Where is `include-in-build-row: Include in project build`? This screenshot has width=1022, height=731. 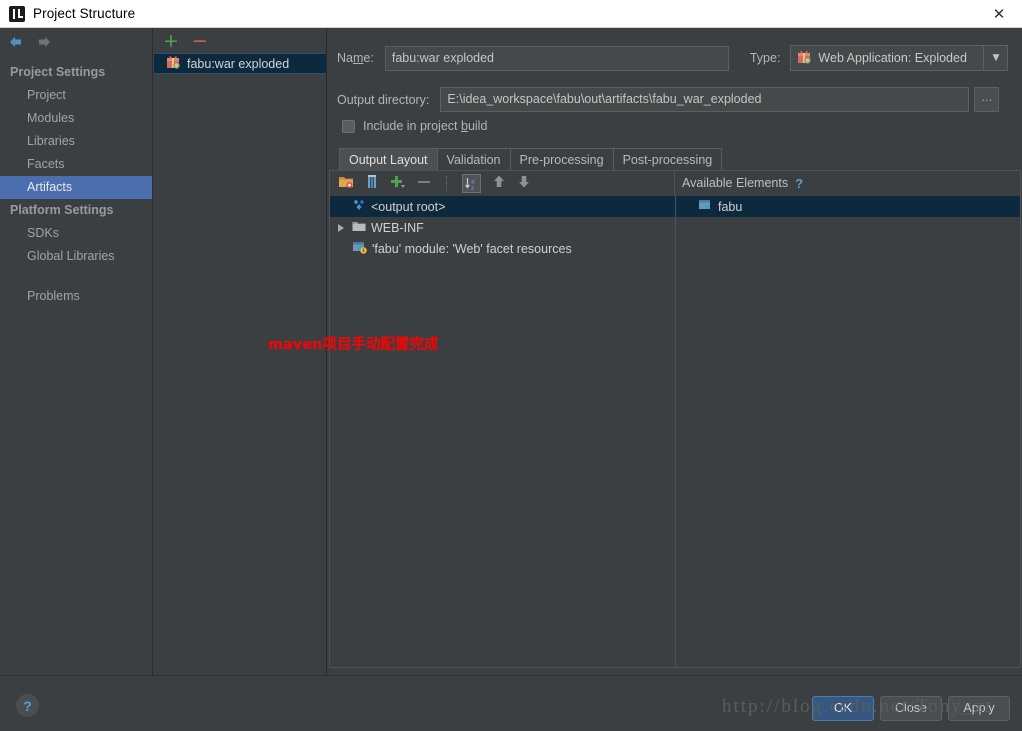
include-in-build-row: Include in project build is located at coordinates (414, 126).